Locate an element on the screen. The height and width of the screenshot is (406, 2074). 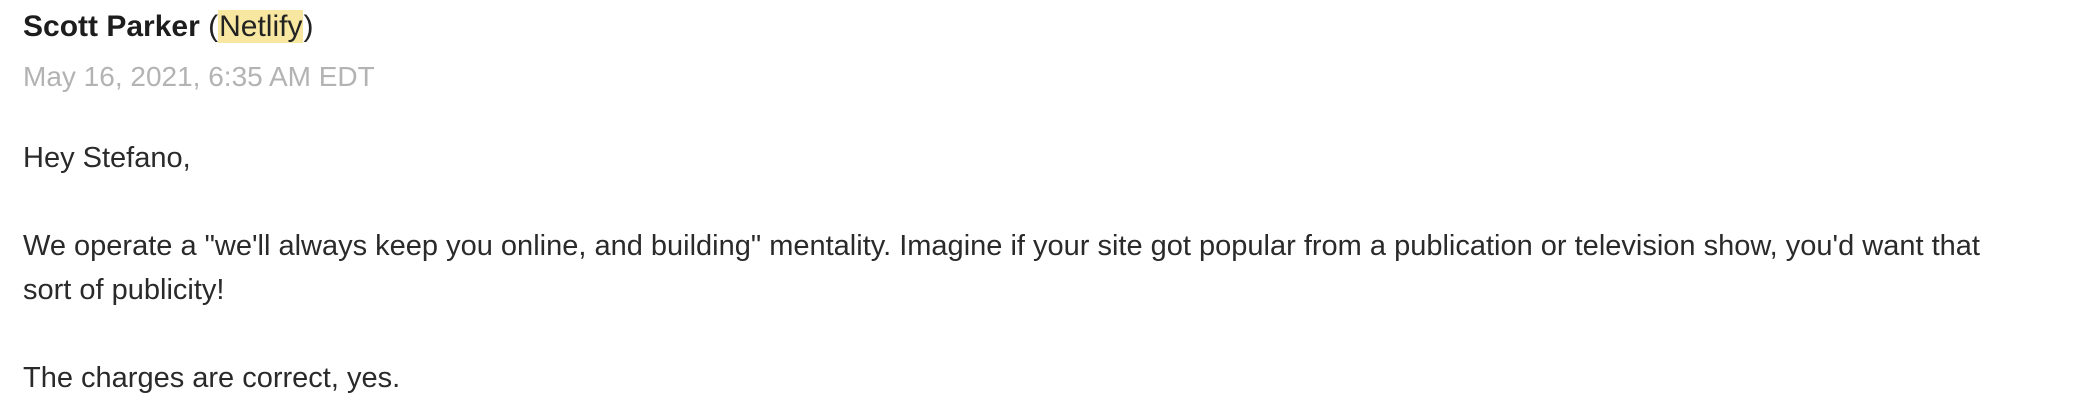
message-timestamp: May 16, 2021, 6:35 AM EDT is located at coordinates (199, 76).